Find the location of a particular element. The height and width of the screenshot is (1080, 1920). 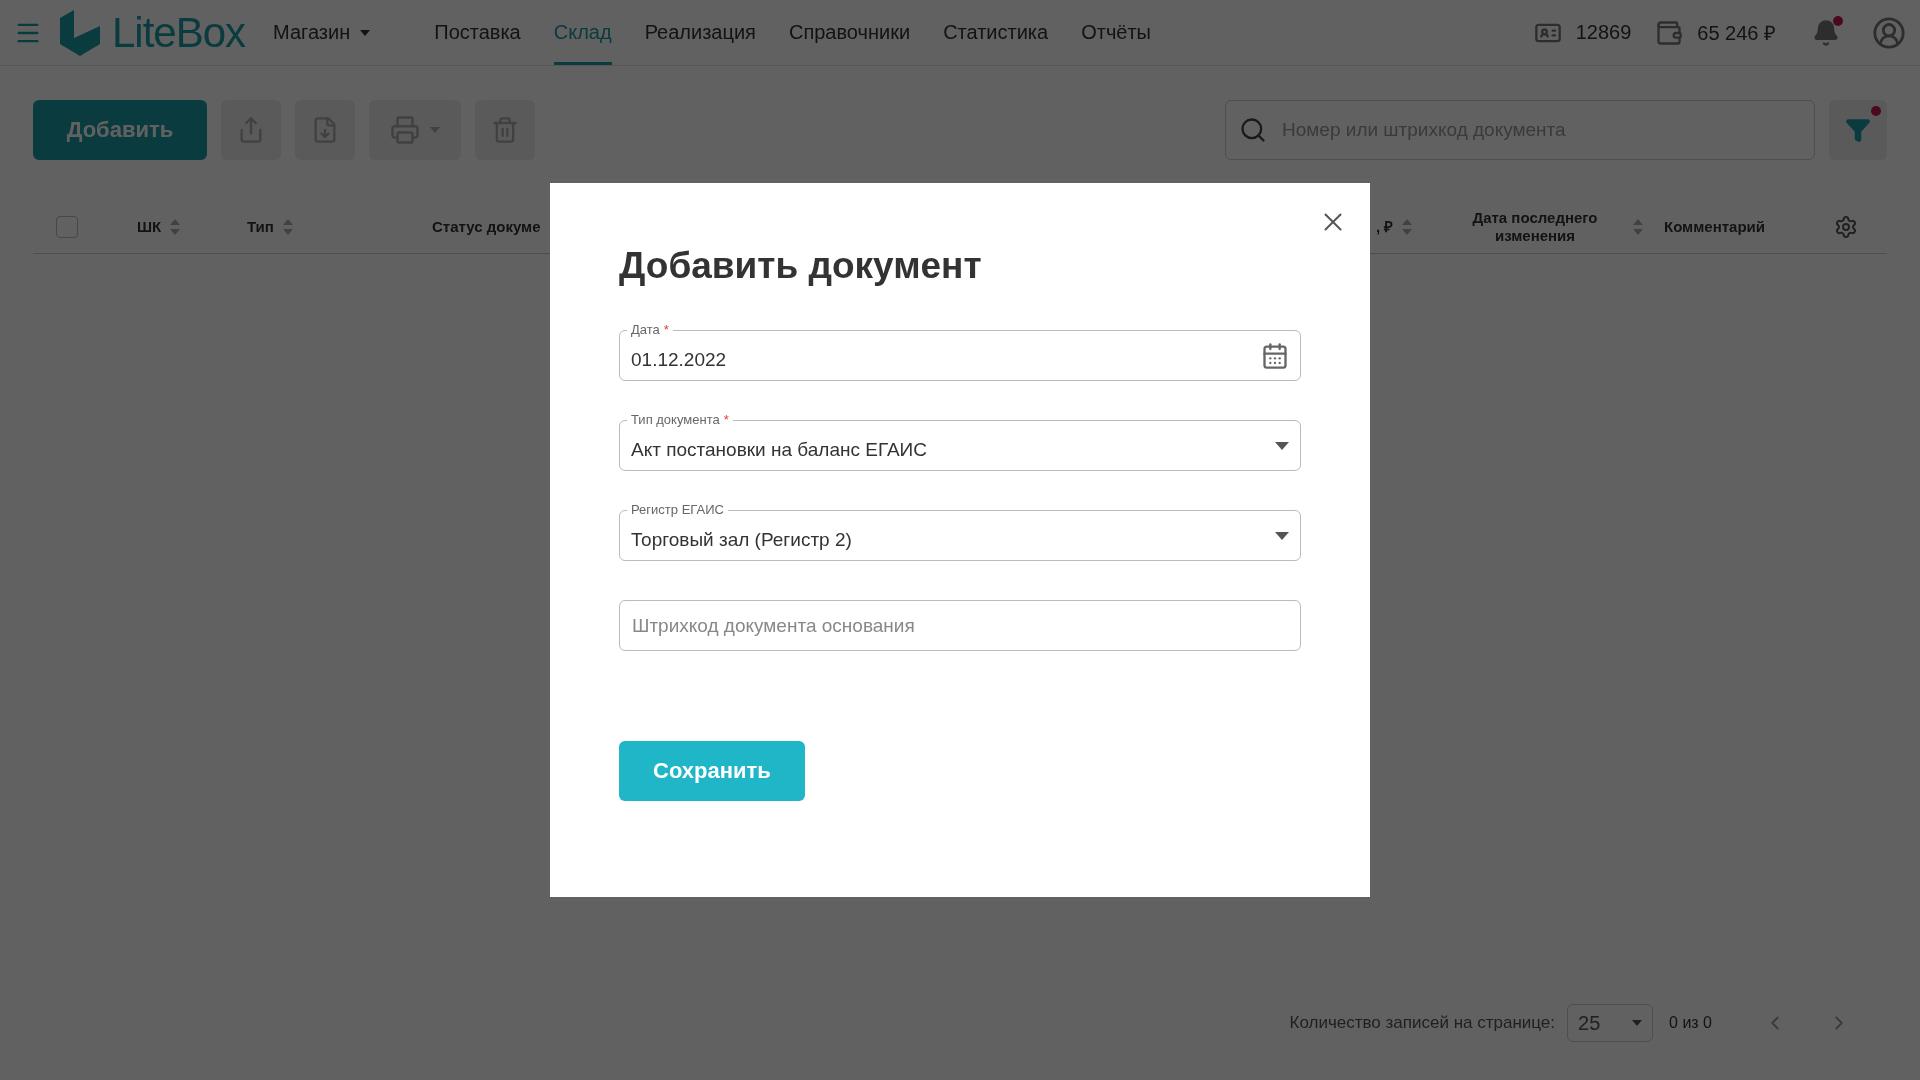

wallet-icon is located at coordinates (1669, 32).